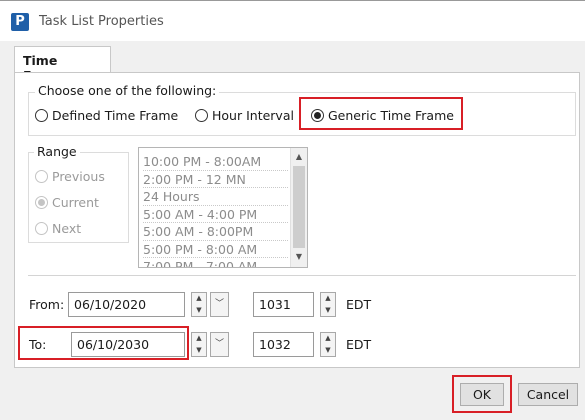 Image resolution: width=585 pixels, height=420 pixels. I want to click on list-item: 5:00 AM - 8:00PM, so click(215, 232).